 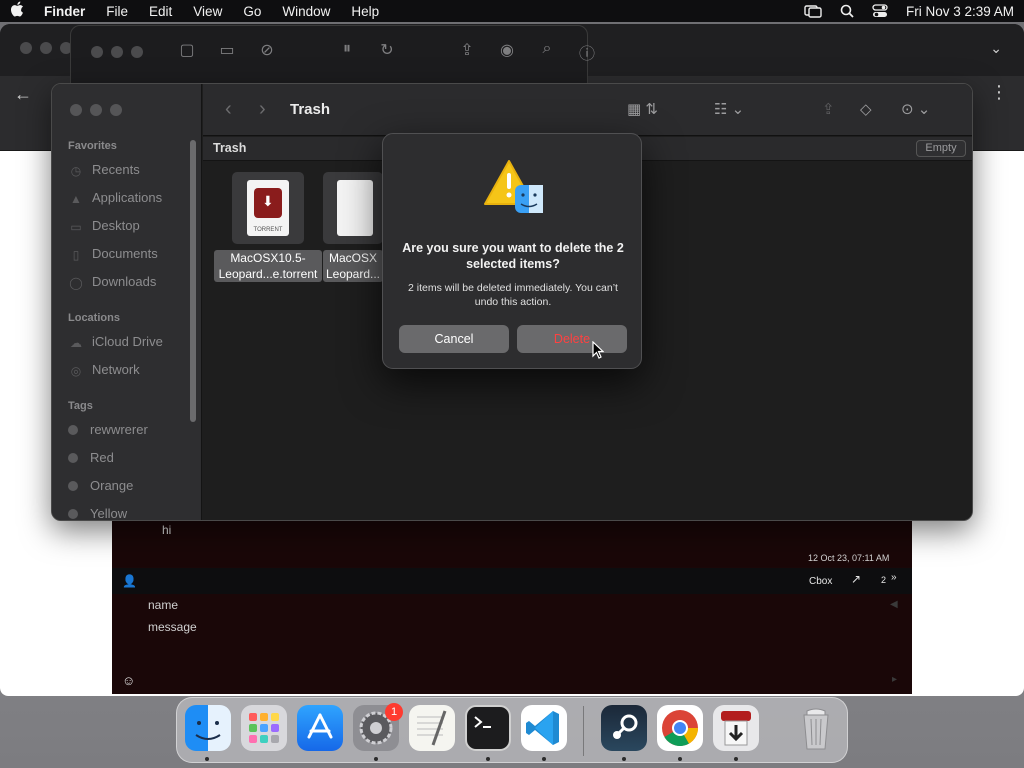 I want to click on icon-view-icon: ▦ ⇅, so click(x=642, y=109).